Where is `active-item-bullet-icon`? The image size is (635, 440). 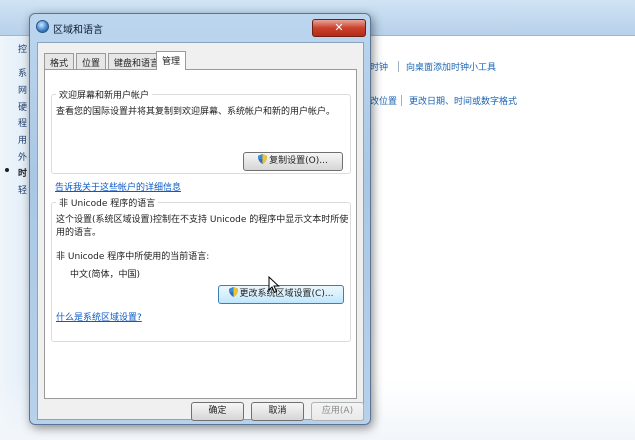
active-item-bullet-icon is located at coordinates (7, 170).